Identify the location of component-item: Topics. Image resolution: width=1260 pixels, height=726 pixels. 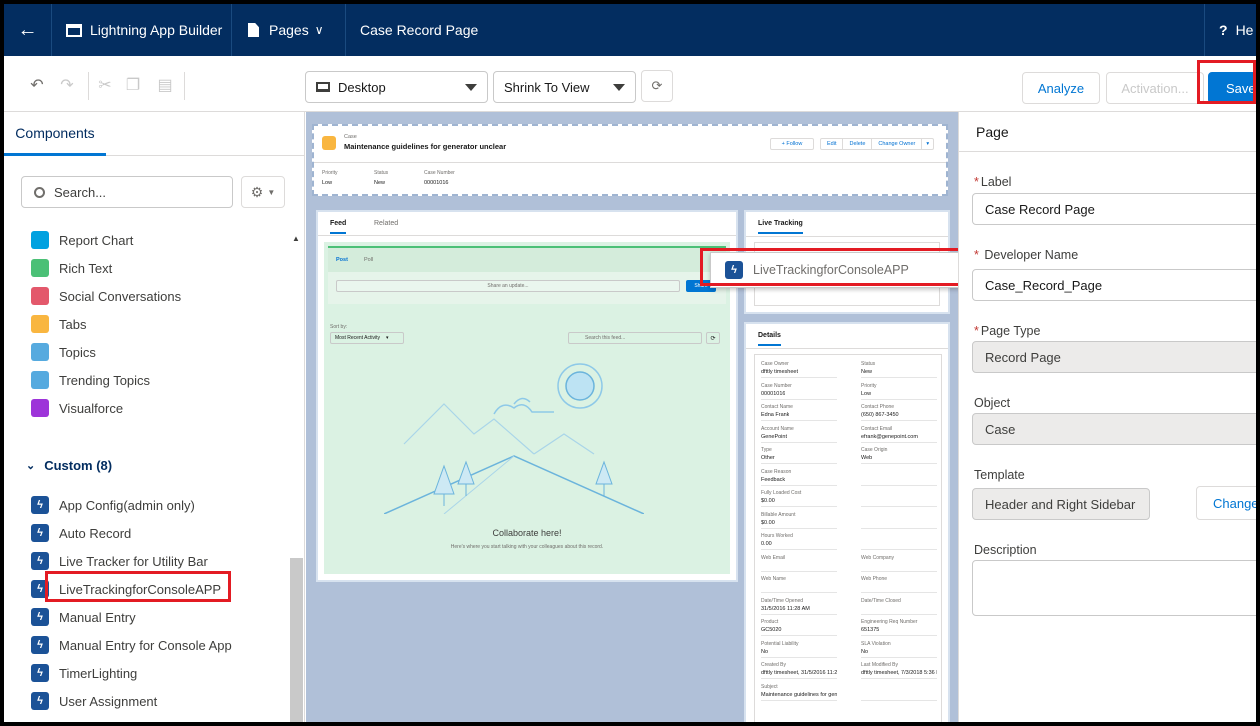
(63, 352).